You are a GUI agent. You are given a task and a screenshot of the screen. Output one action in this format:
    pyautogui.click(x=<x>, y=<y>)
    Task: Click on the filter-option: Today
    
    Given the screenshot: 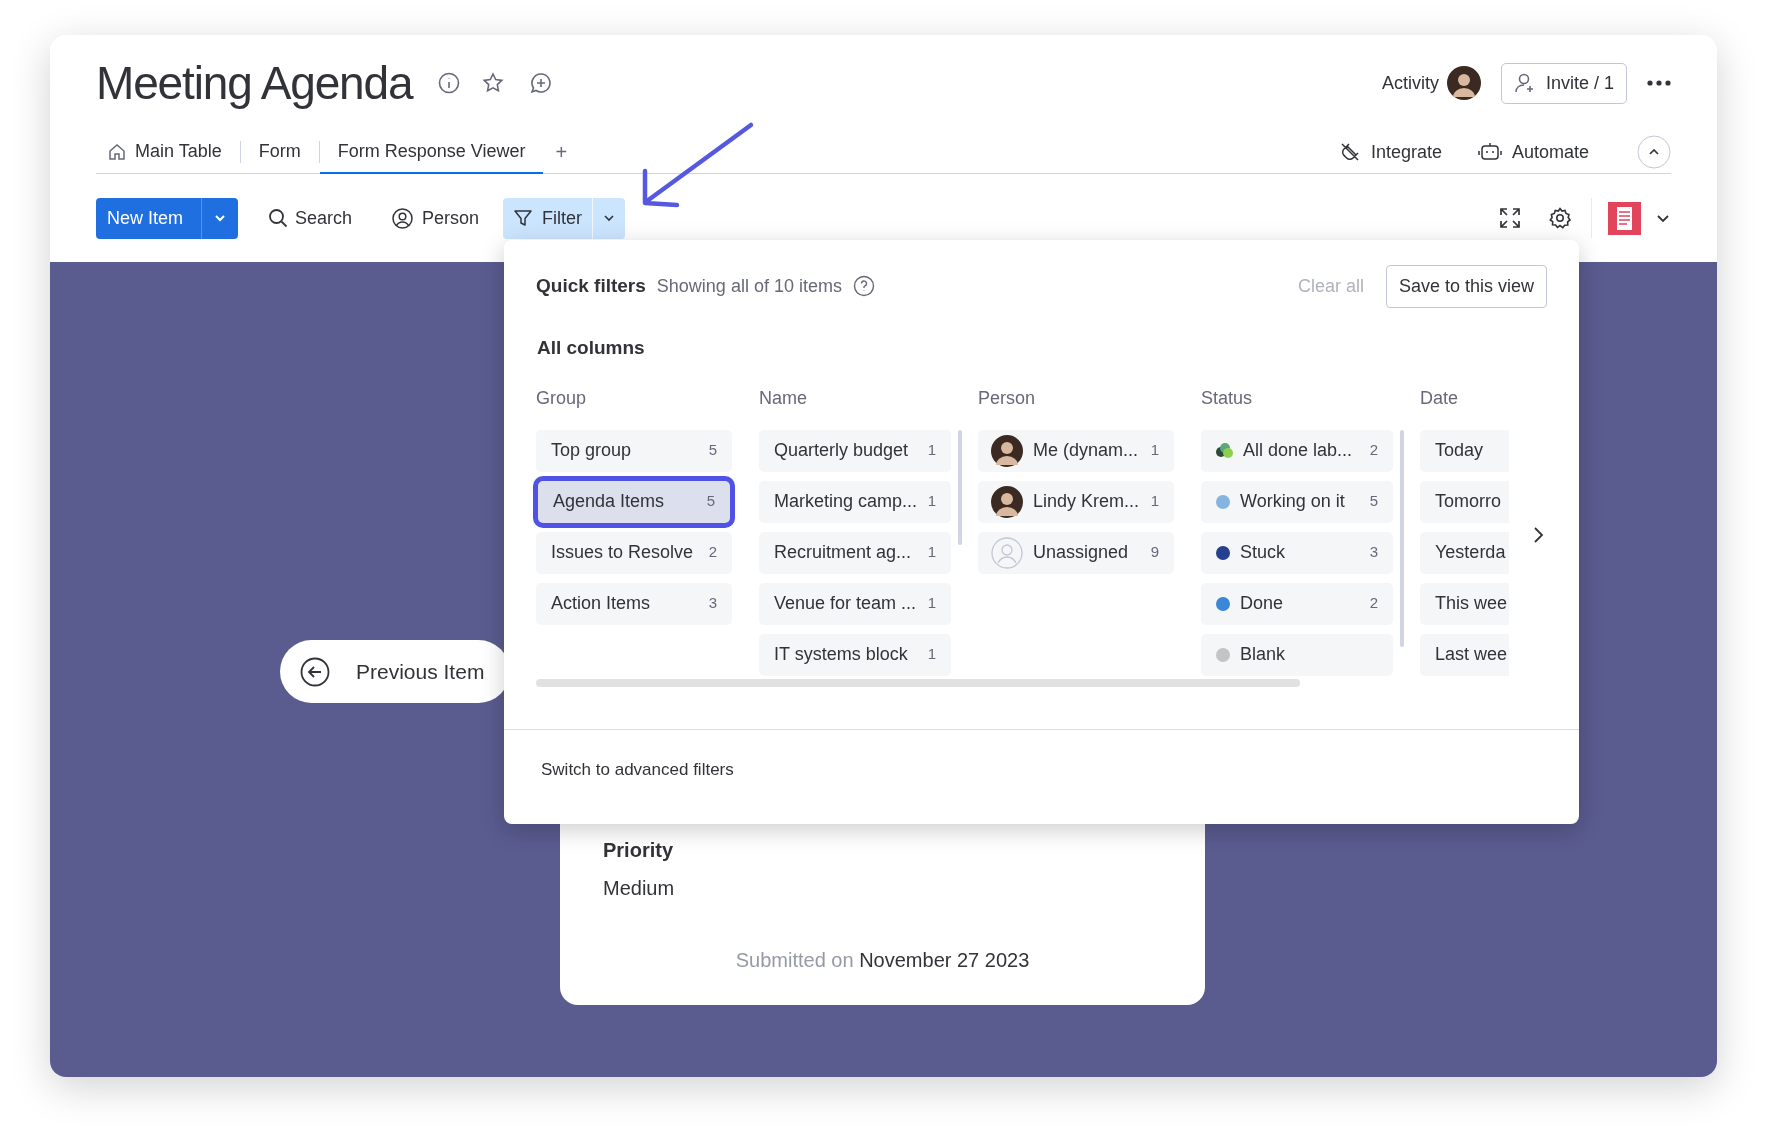 What is the action you would take?
    pyautogui.click(x=1465, y=450)
    